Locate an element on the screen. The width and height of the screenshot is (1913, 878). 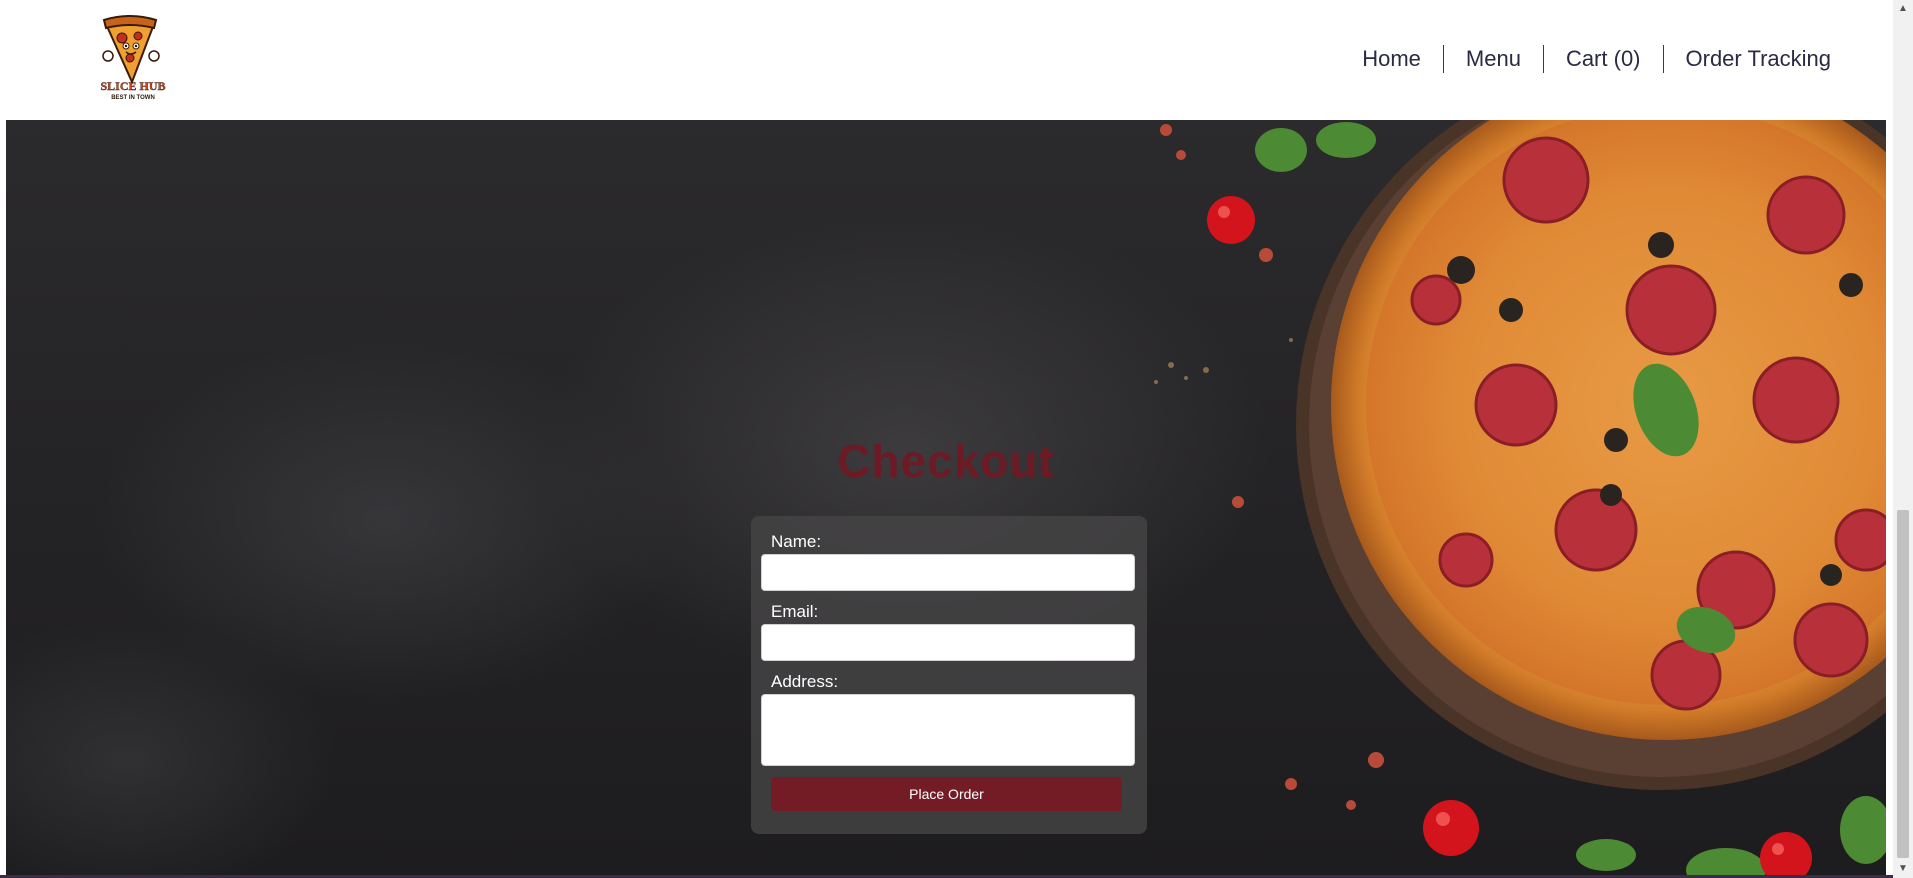
address-textarea is located at coordinates (948, 730).